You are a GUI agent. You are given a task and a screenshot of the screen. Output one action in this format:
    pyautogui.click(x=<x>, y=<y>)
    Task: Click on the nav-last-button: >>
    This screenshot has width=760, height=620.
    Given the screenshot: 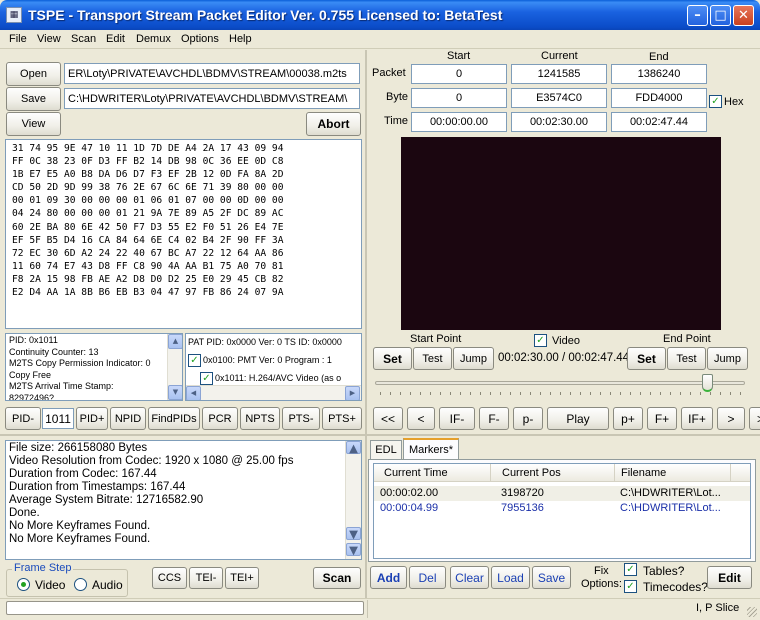 What is the action you would take?
    pyautogui.click(x=754, y=418)
    